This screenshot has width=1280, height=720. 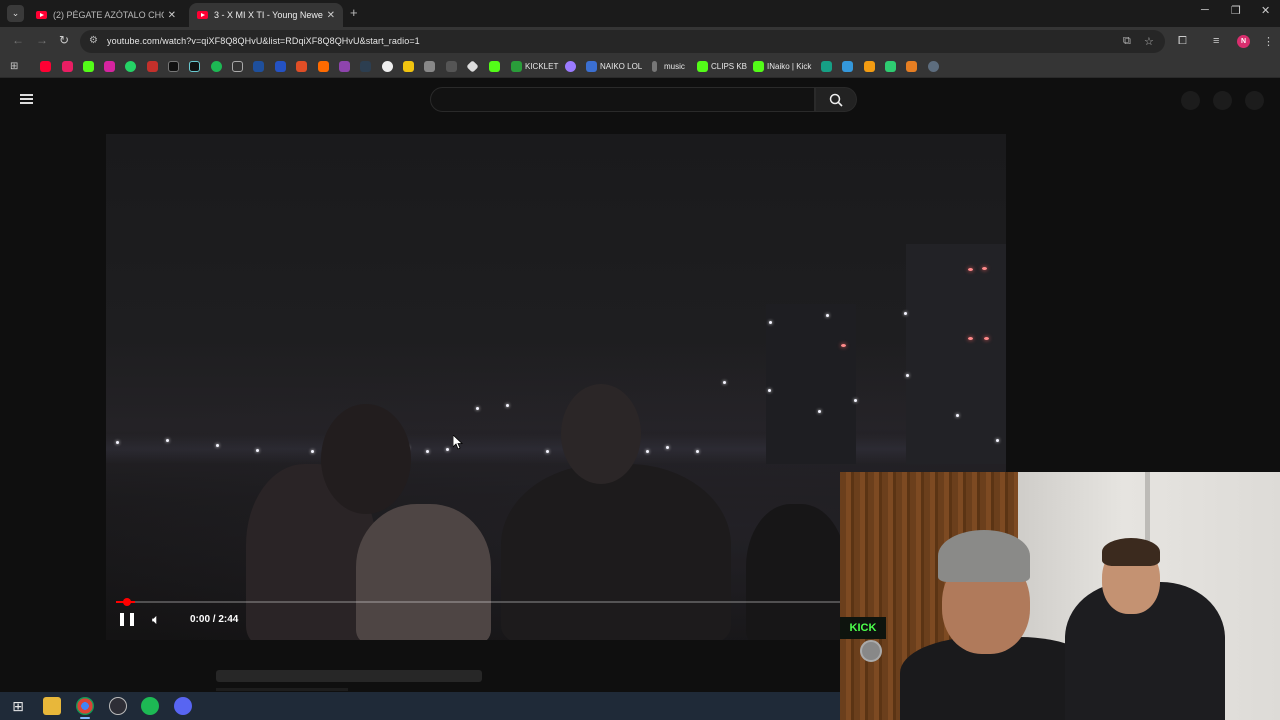 I want to click on media-controls-icon: ≡, so click(x=1216, y=41).